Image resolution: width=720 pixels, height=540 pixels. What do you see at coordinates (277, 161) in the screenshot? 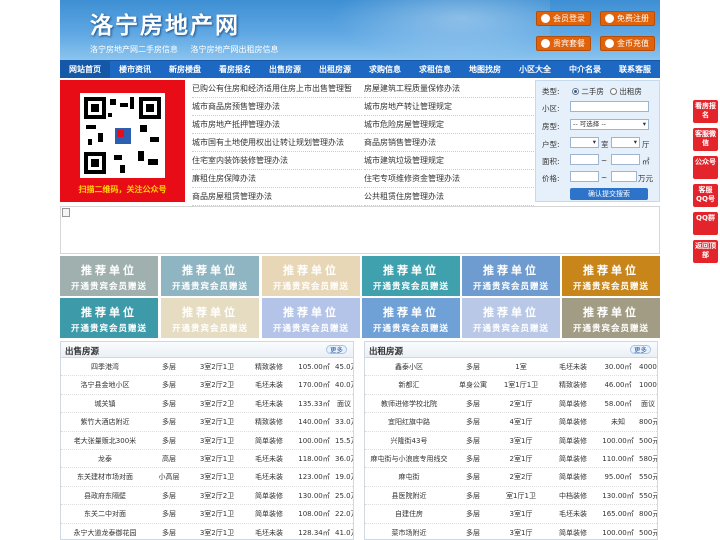
I see `news-link: 住宅室内装饰装修管理办法` at bounding box center [277, 161].